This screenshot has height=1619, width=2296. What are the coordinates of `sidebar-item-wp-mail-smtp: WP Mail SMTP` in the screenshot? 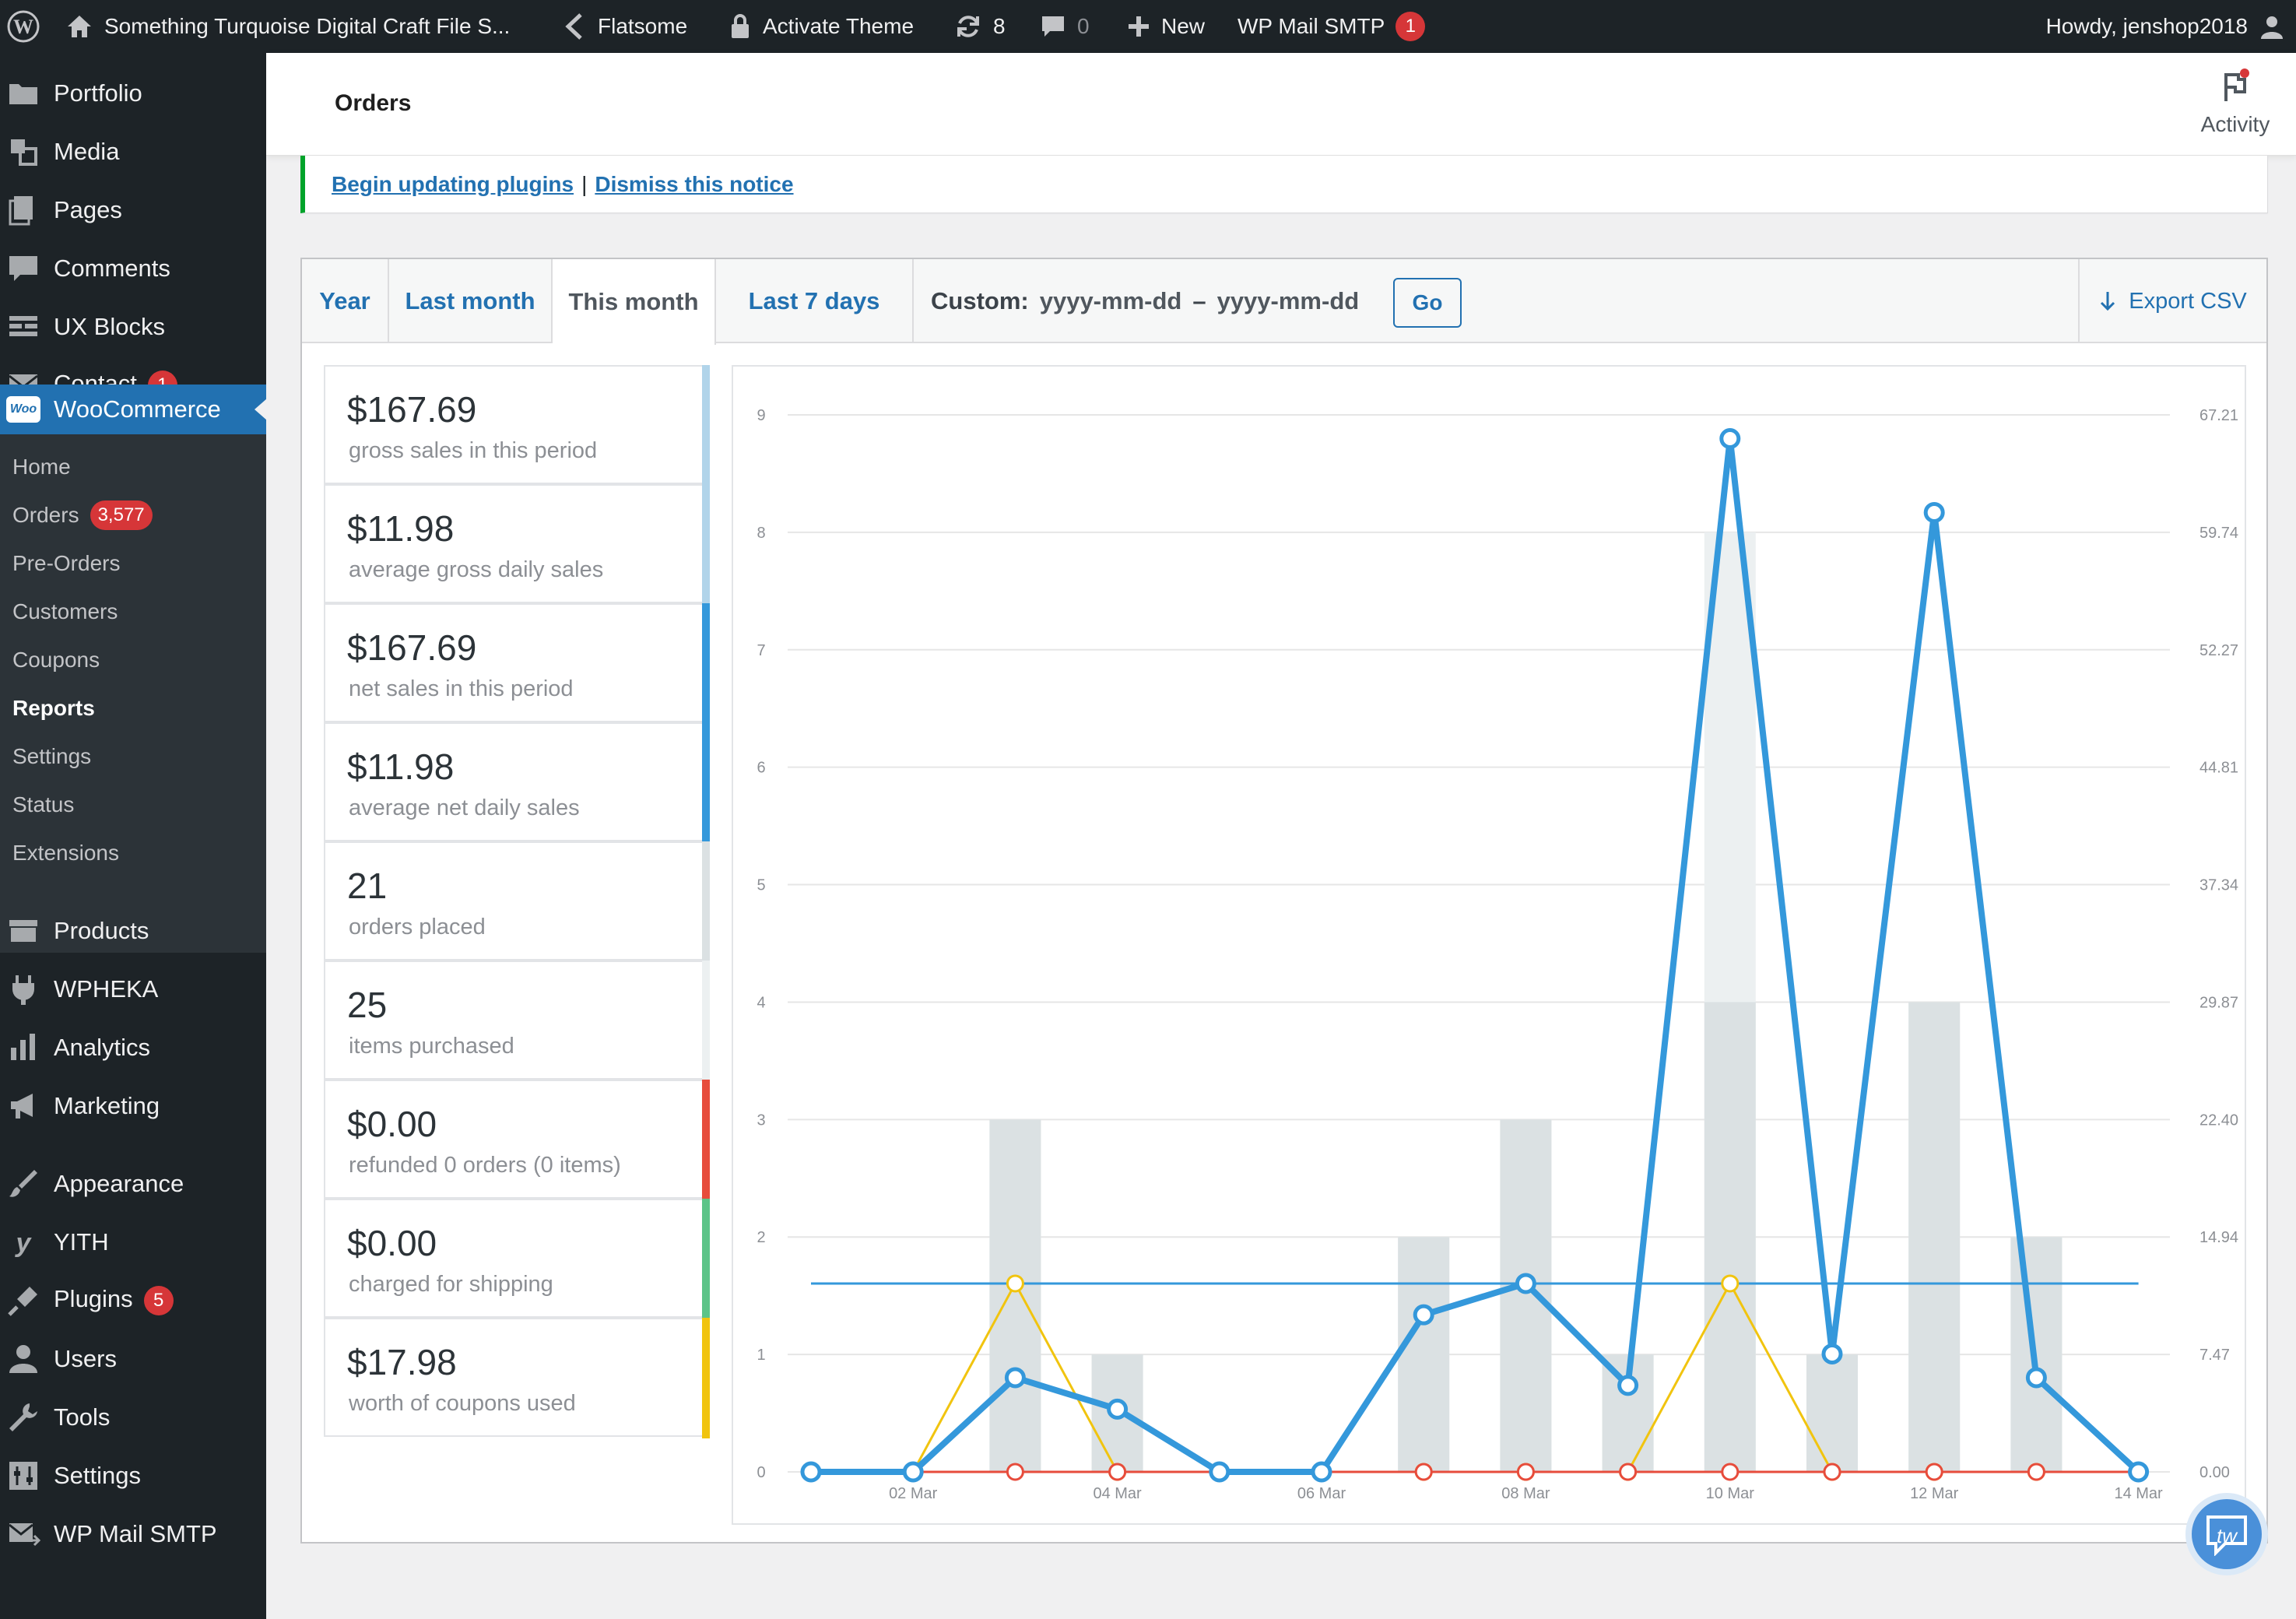 It's located at (133, 1534).